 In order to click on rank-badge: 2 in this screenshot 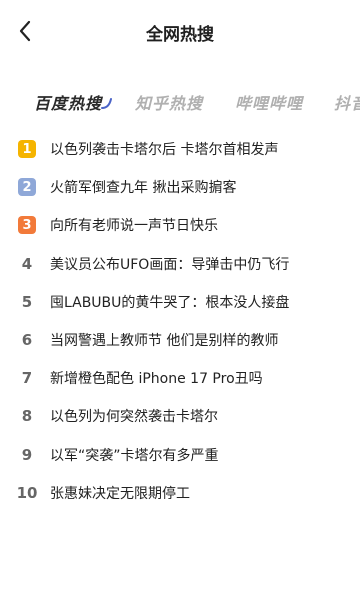, I will do `click(27, 187)`.